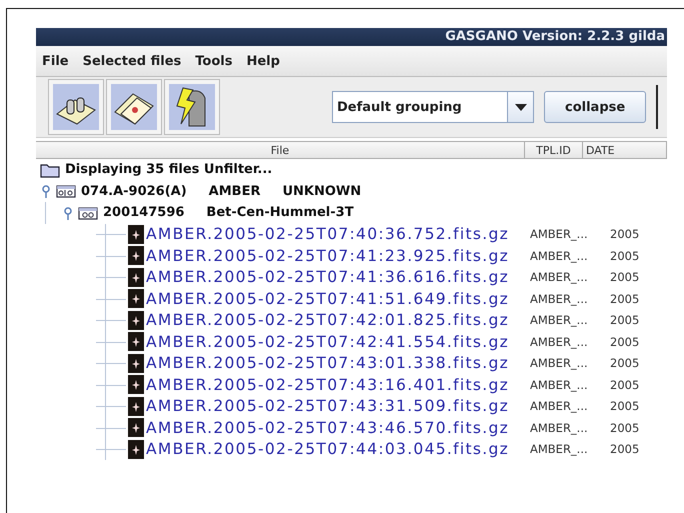 The image size is (684, 513). Describe the element at coordinates (132, 61) in the screenshot. I see `menu-item: Selected files` at that location.